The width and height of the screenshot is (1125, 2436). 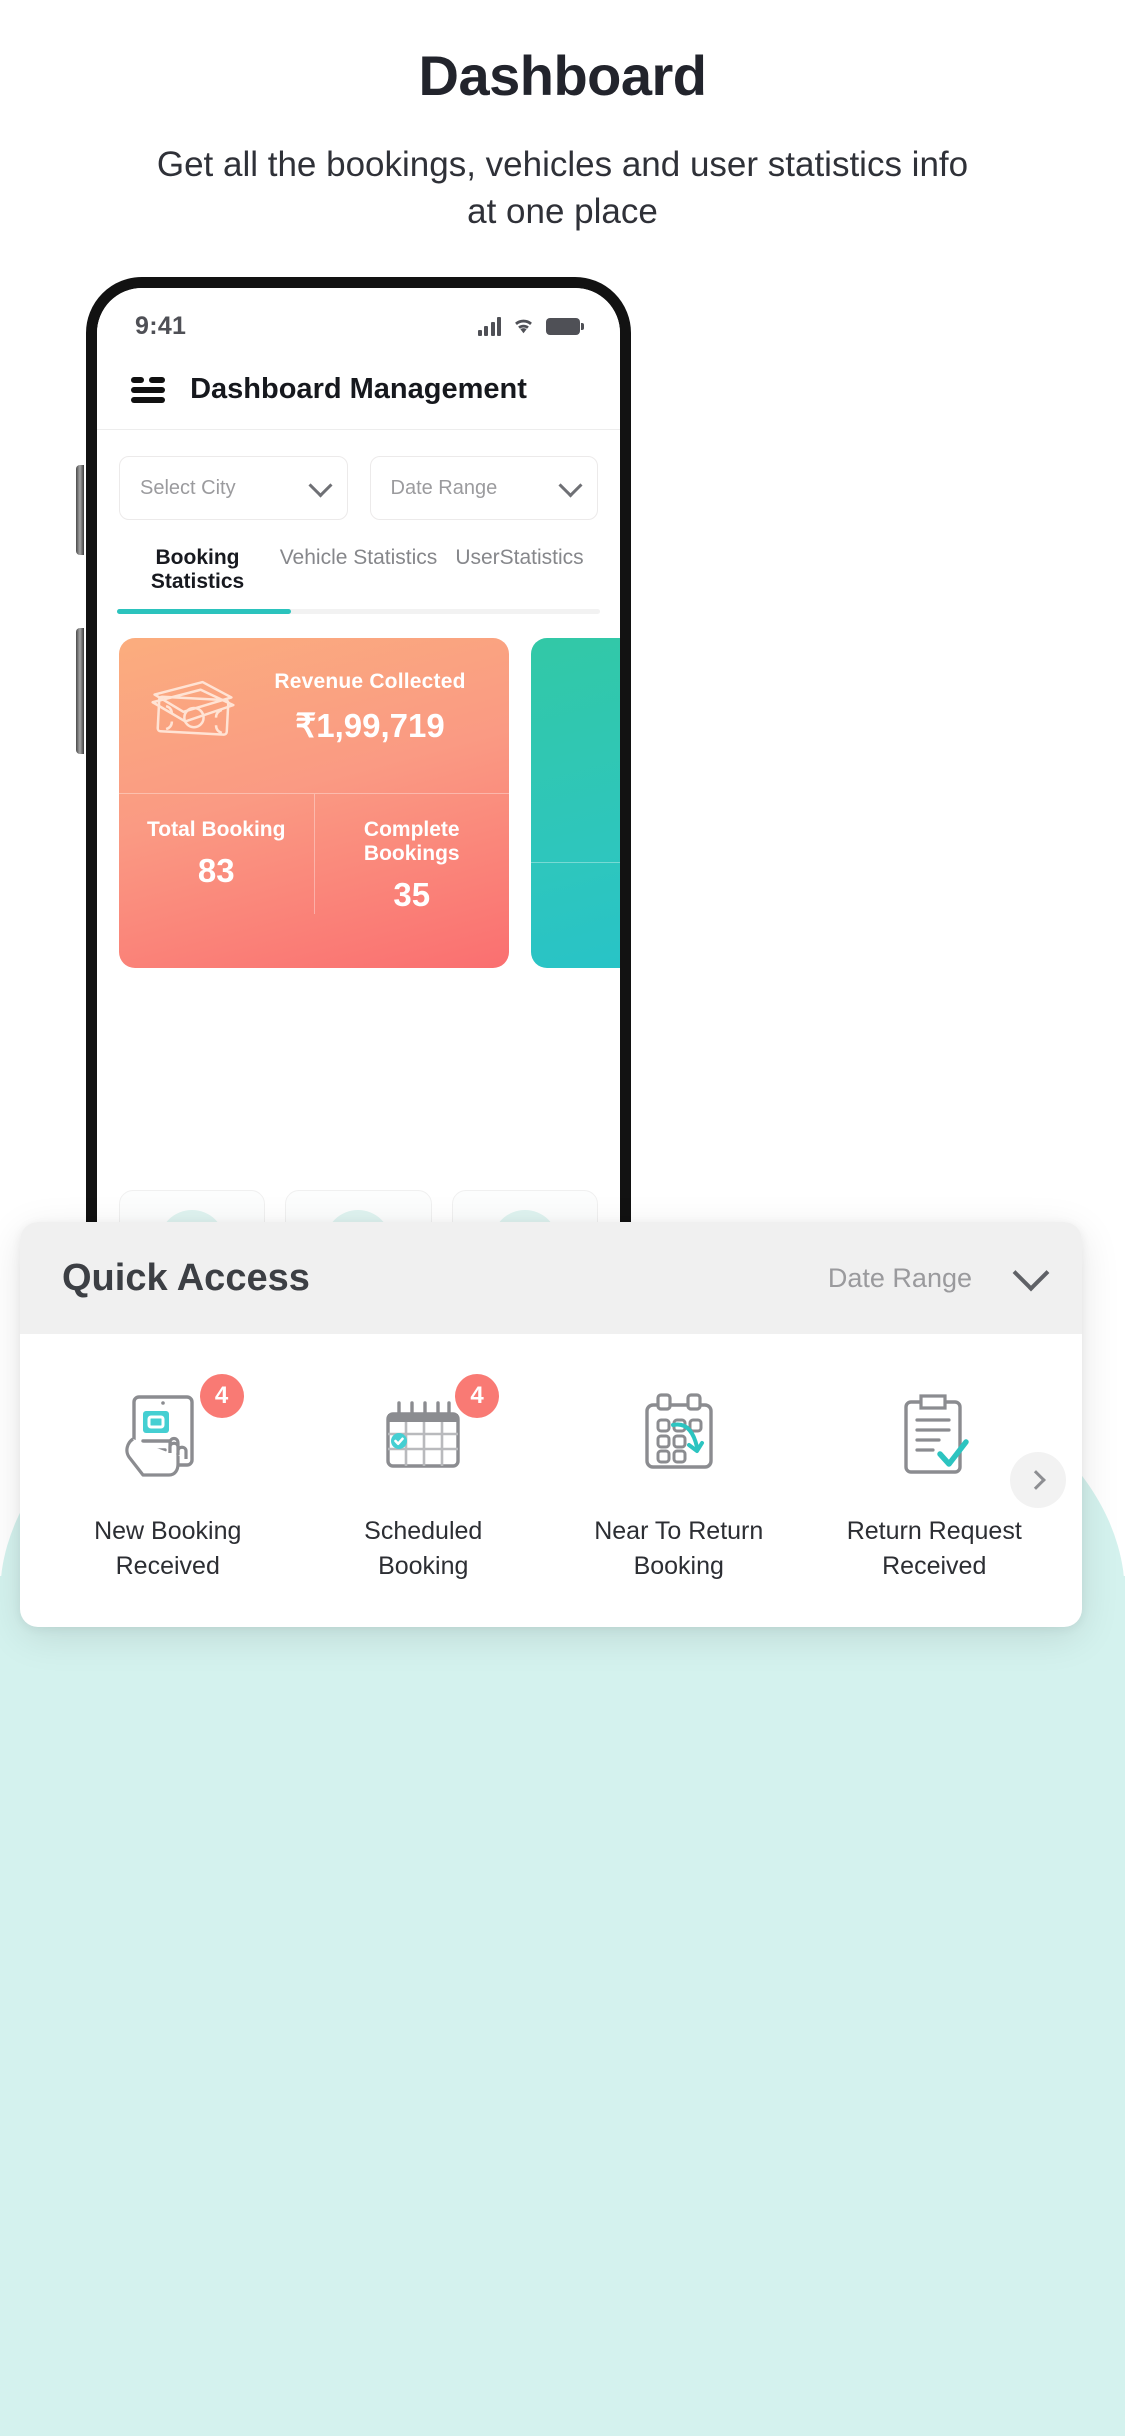 What do you see at coordinates (575, 807) in the screenshot?
I see `total-vehicle-value: 4` at bounding box center [575, 807].